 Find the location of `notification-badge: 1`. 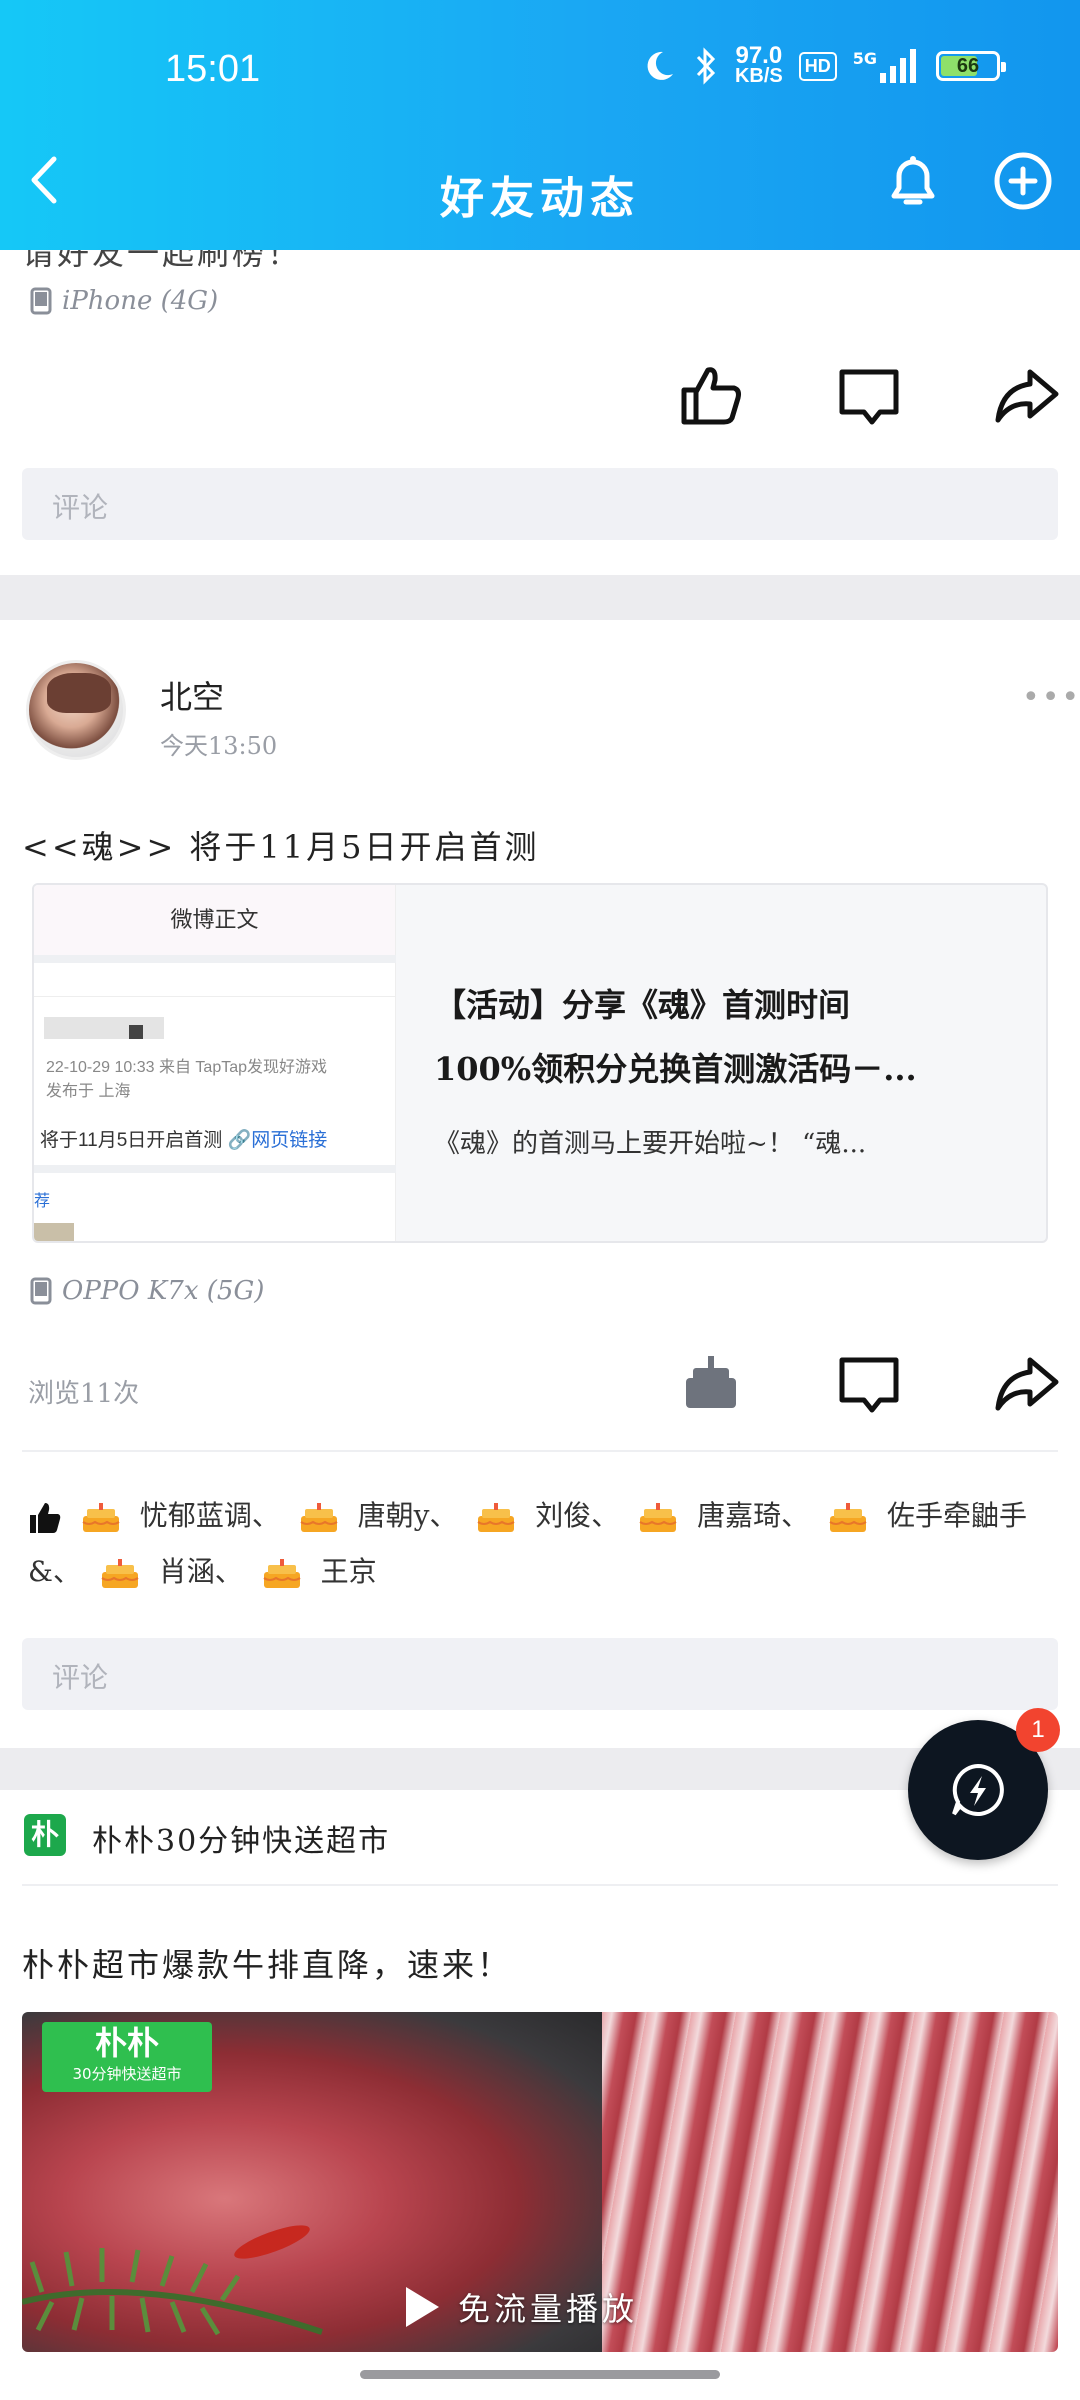

notification-badge: 1 is located at coordinates (1038, 1730).